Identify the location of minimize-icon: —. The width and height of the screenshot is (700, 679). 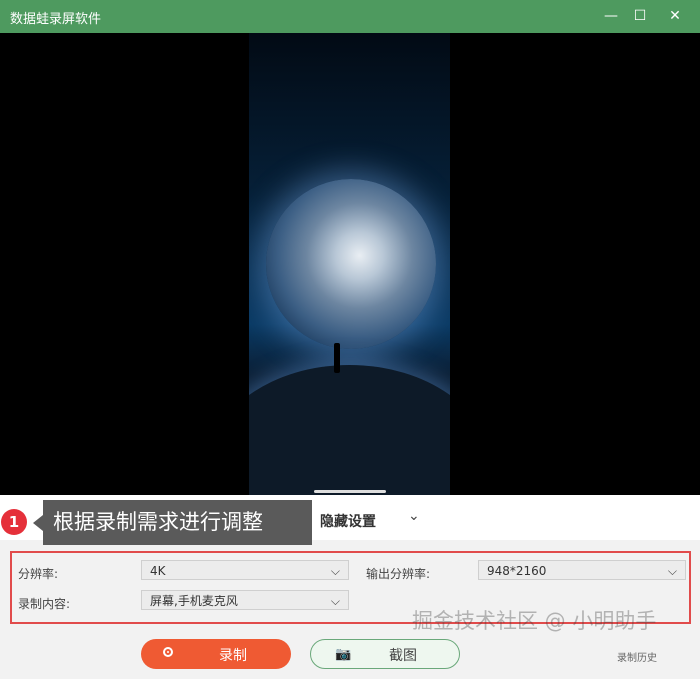
(611, 16).